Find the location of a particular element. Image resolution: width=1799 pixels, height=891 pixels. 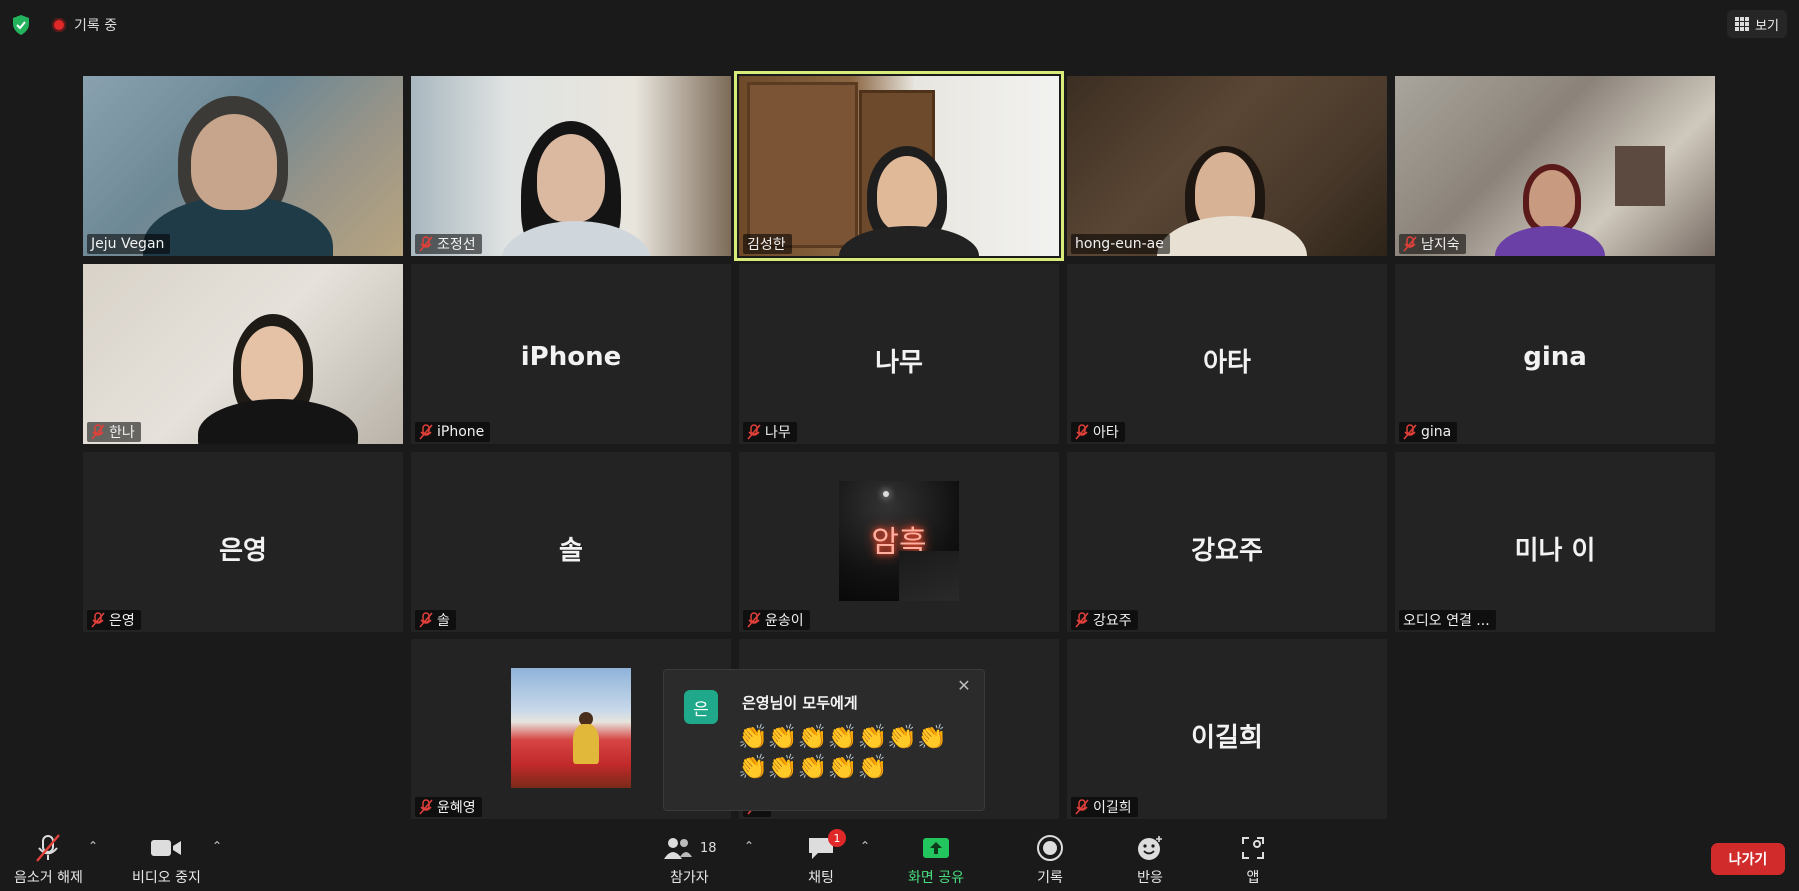

participant-tile: iPhone iPhone is located at coordinates (571, 354).